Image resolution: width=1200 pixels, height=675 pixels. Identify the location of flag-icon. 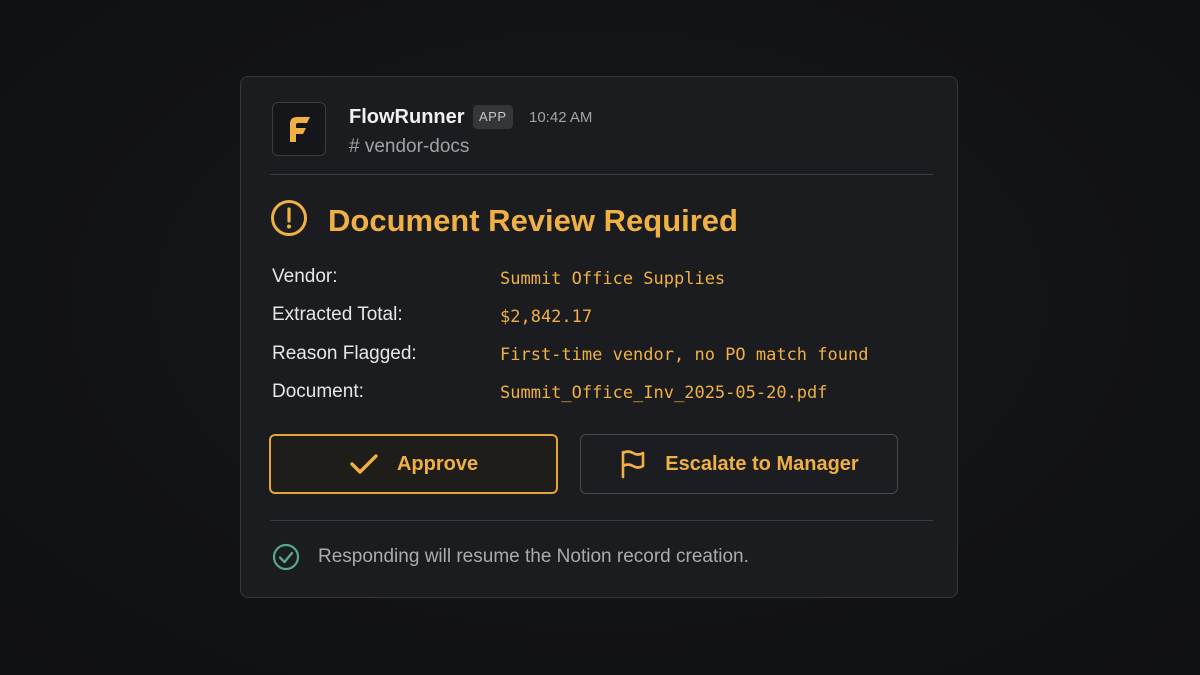
(633, 464).